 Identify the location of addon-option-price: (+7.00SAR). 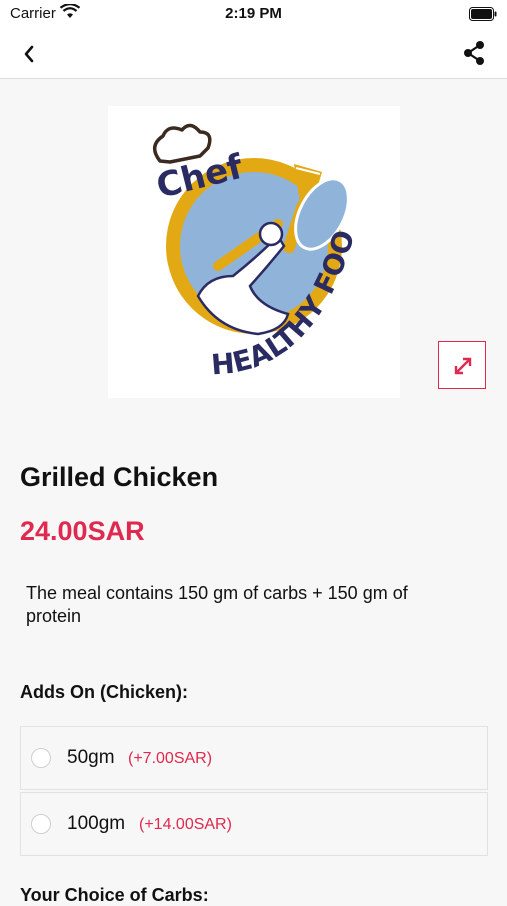
(170, 758).